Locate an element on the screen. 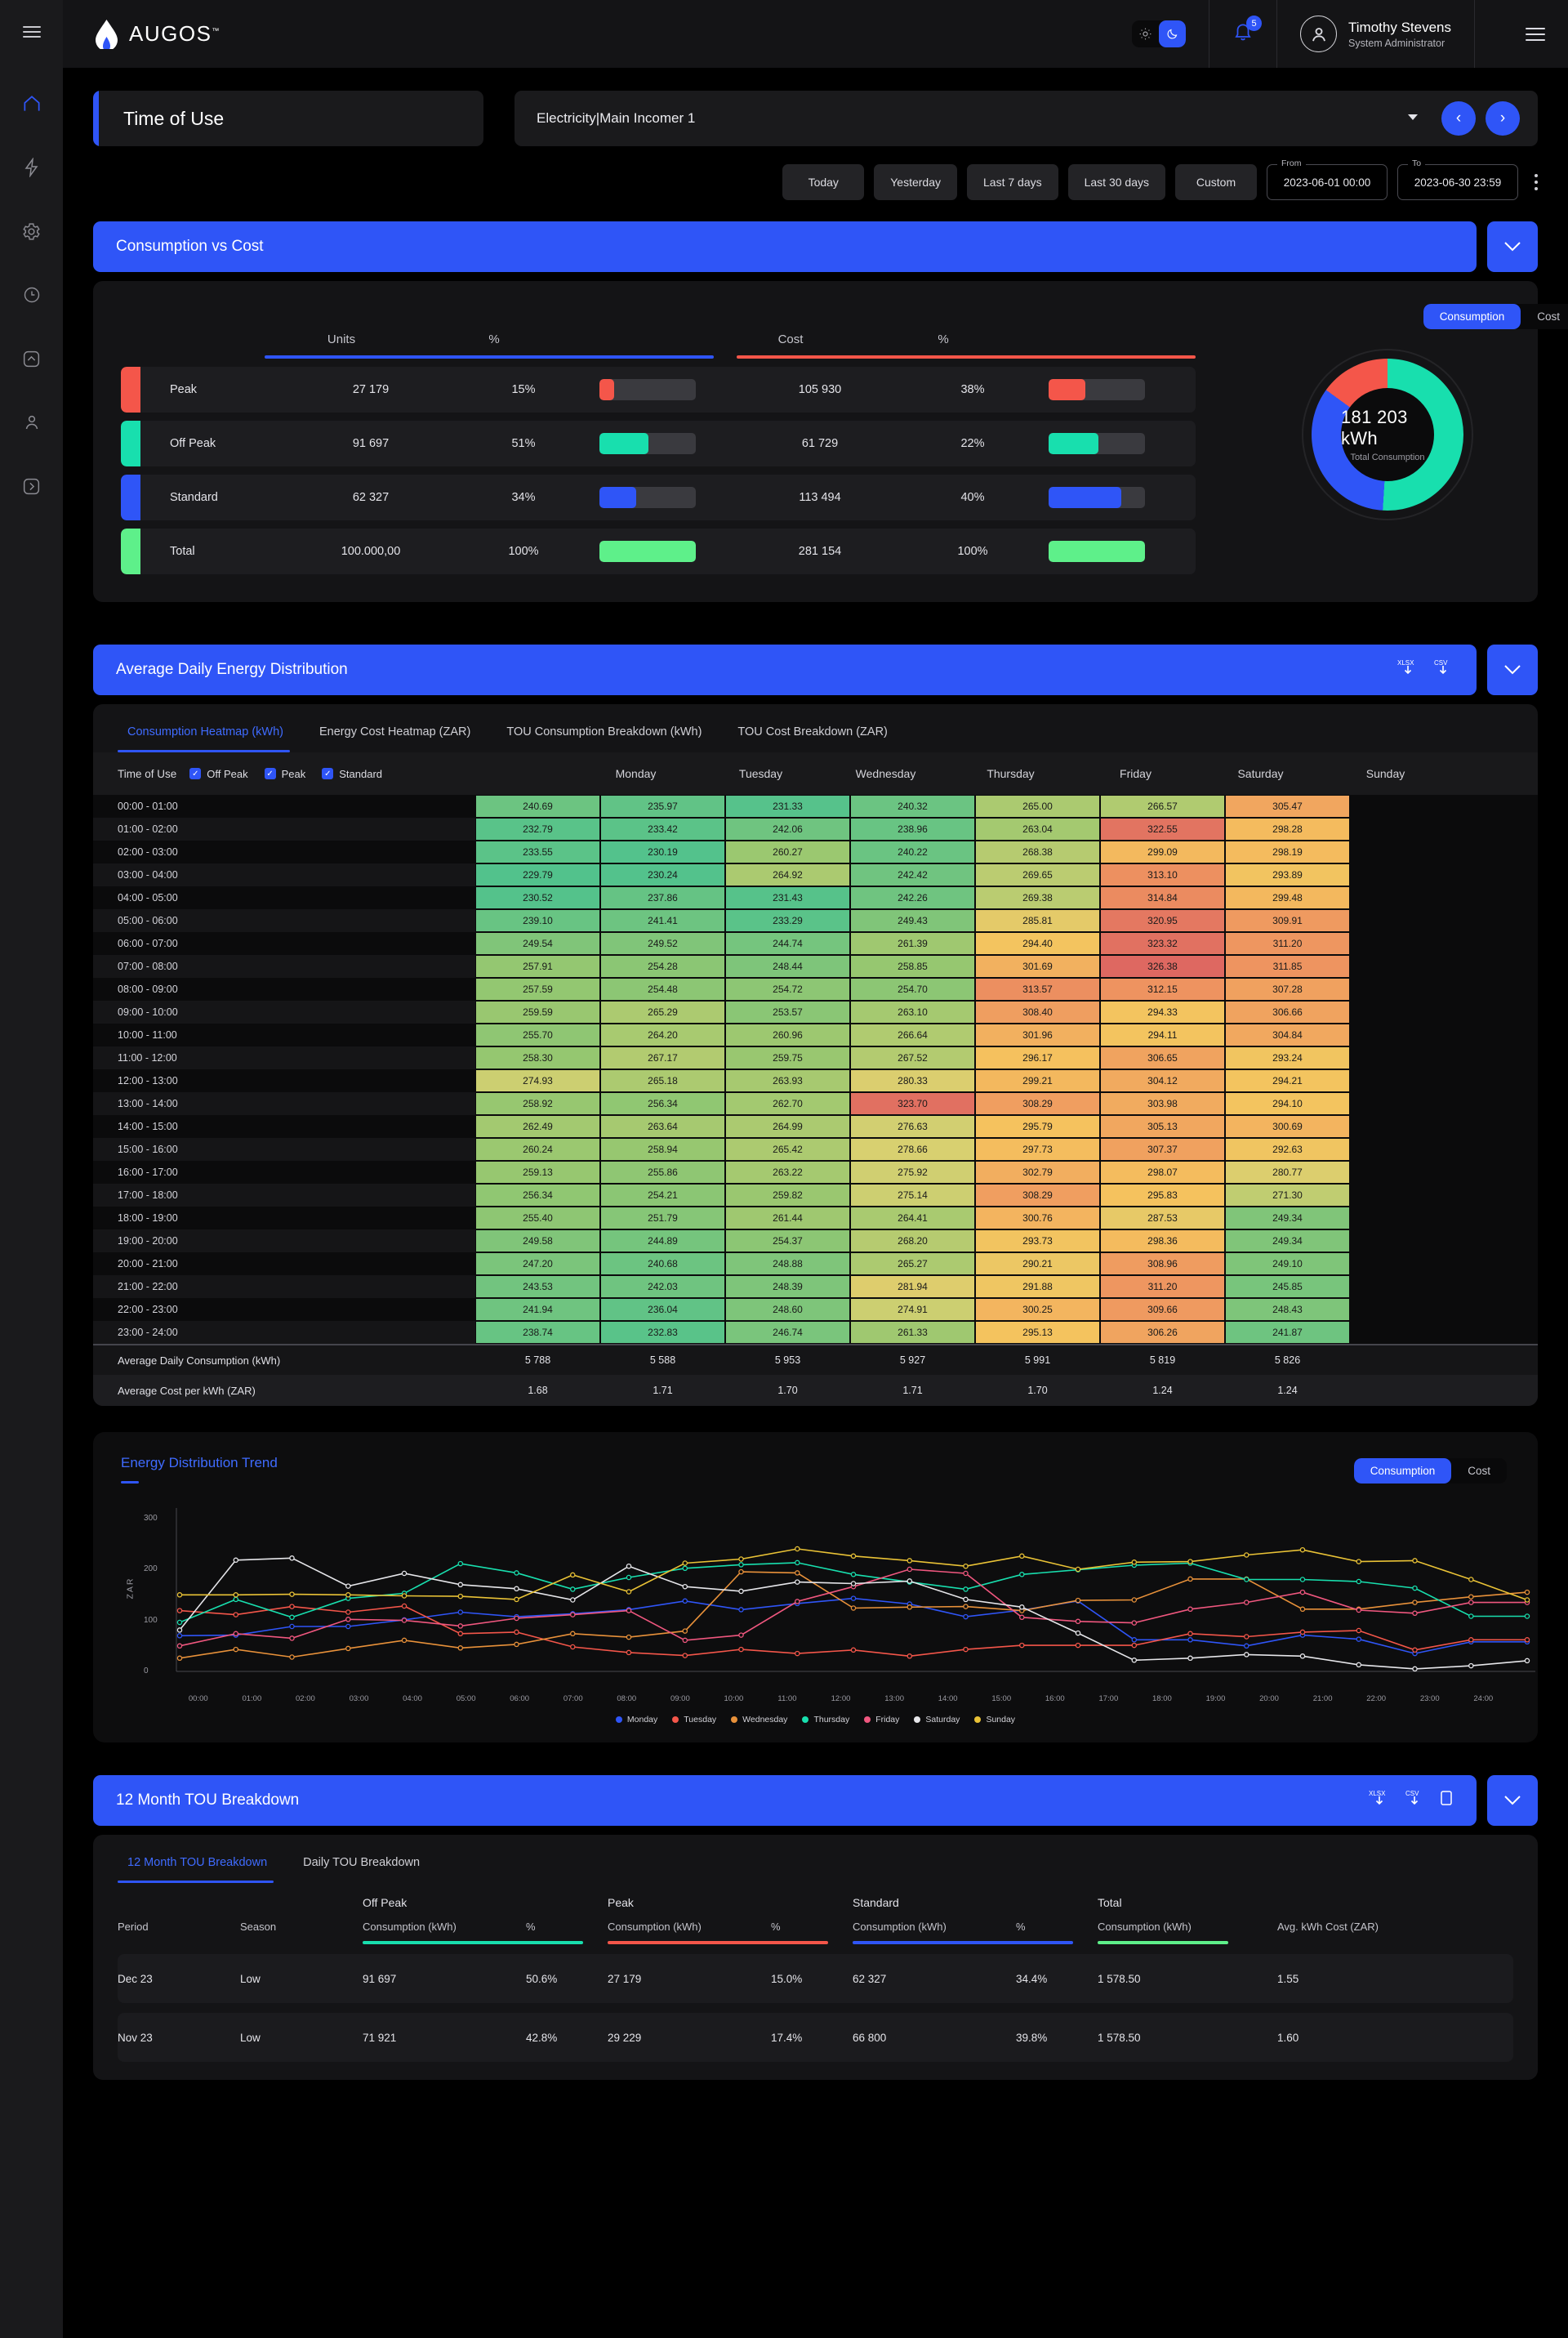  heatmap-cell: 320.95 is located at coordinates (1162, 920).